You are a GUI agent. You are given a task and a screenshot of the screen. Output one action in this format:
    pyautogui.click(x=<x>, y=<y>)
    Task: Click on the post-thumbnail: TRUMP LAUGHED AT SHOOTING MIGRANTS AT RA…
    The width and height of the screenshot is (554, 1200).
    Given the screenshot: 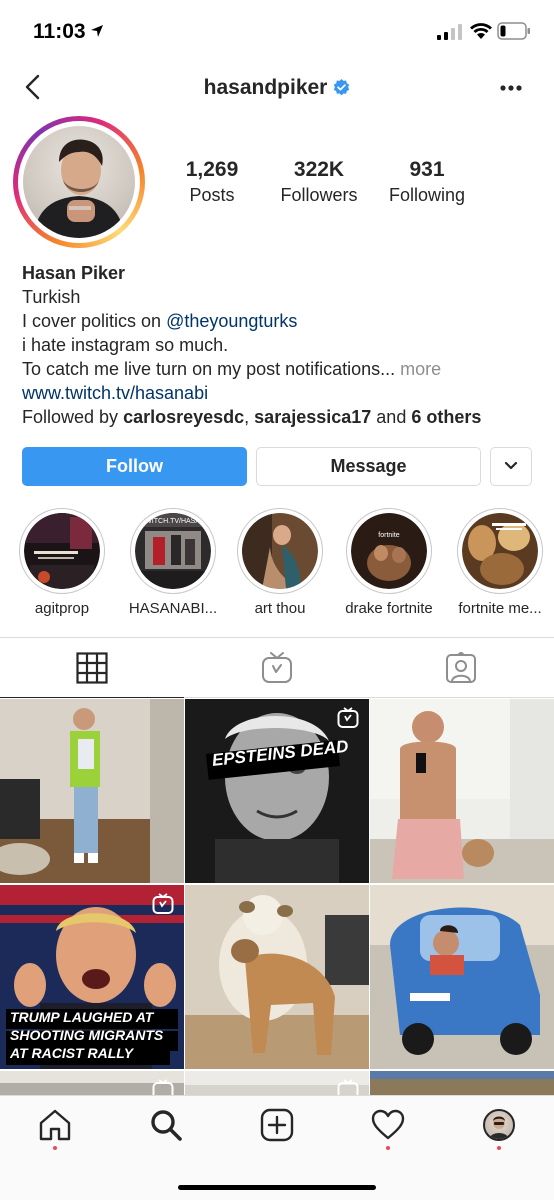 What is the action you would take?
    pyautogui.click(x=92, y=977)
    